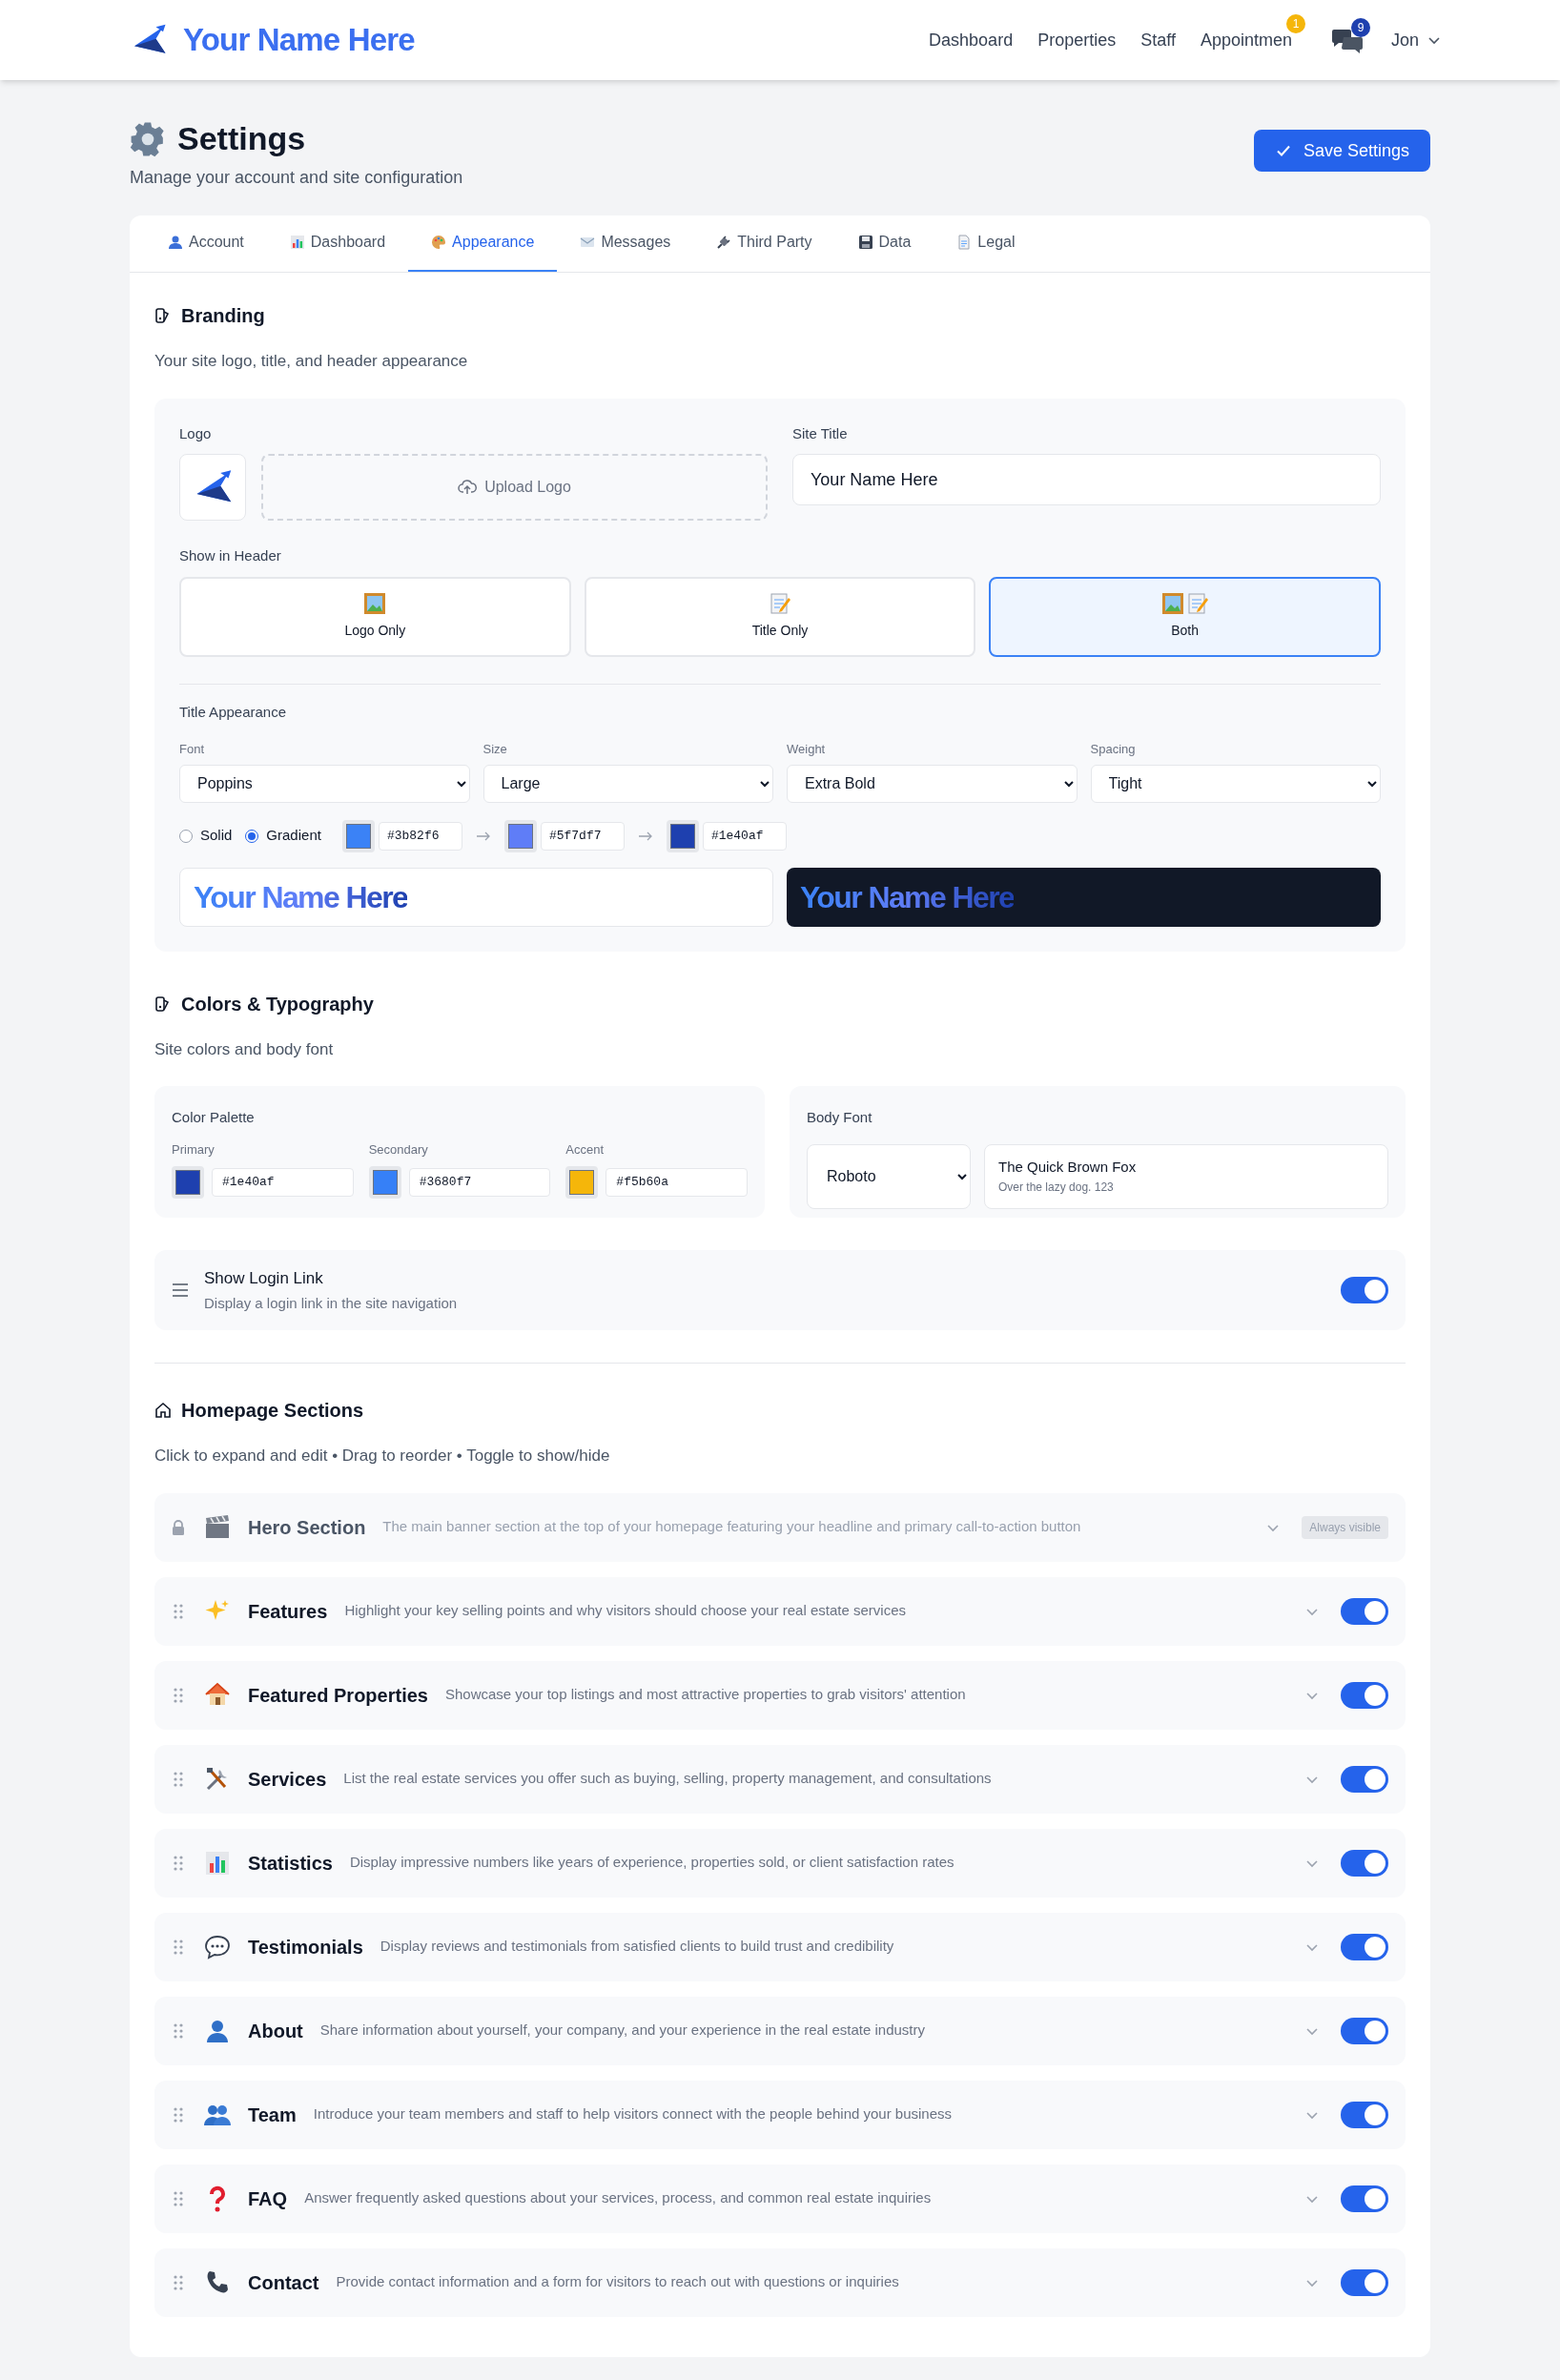  What do you see at coordinates (780, 2030) in the screenshot?
I see `homepage-section-row: About Share information about yourself, your company, and your experience in the real estate industry` at bounding box center [780, 2030].